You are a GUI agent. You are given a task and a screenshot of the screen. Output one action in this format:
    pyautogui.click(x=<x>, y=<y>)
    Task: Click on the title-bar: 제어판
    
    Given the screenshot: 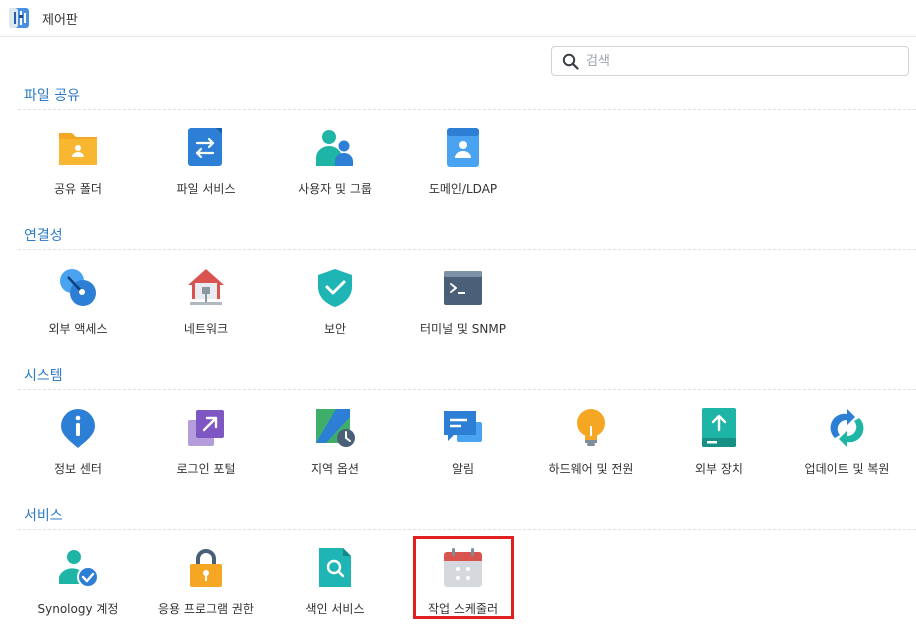 What is the action you would take?
    pyautogui.click(x=458, y=18)
    